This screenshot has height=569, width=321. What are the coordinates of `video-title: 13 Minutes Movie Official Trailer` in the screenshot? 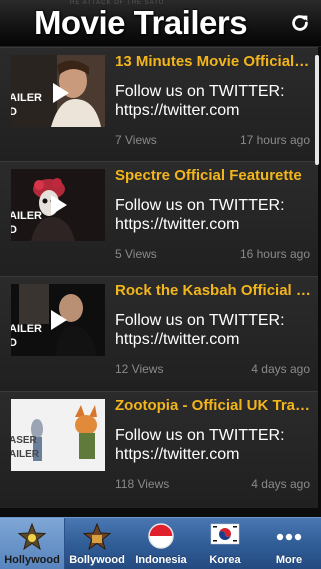 It's located at (214, 61).